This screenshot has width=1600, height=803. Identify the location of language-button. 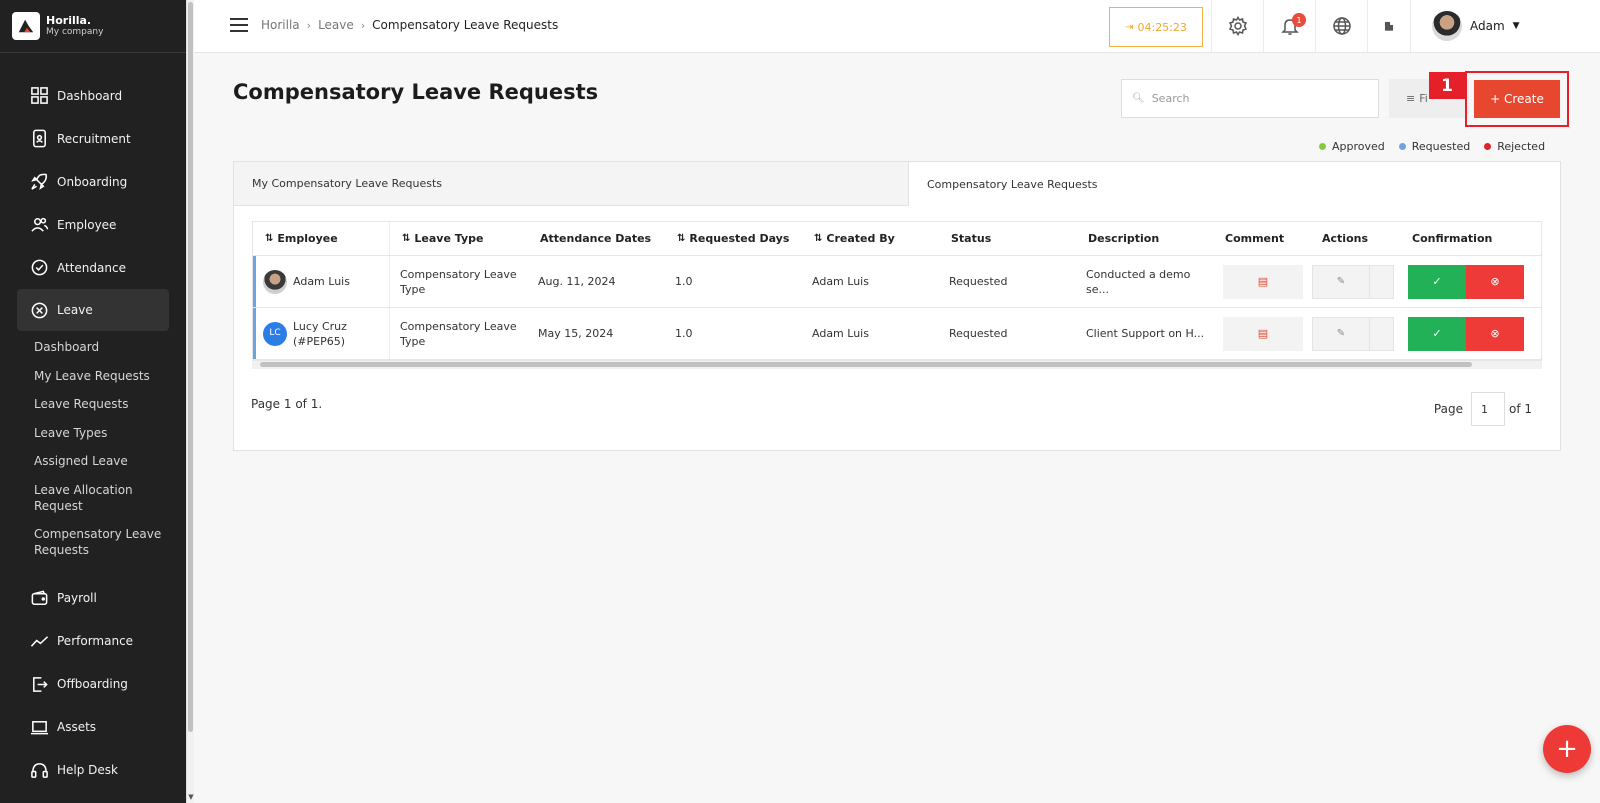
(1341, 26).